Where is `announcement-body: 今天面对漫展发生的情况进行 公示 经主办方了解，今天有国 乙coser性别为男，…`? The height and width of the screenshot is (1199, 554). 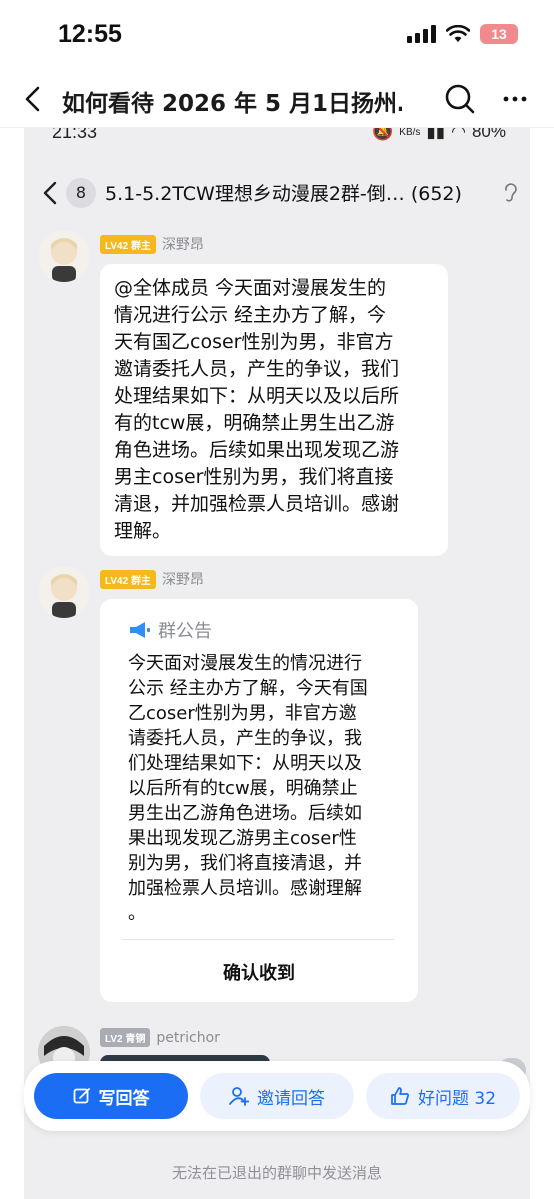 announcement-body: 今天面对漫展发生的情况进行 公示 经主办方了解，今天有国 乙coser性别为男，… is located at coordinates (263, 788).